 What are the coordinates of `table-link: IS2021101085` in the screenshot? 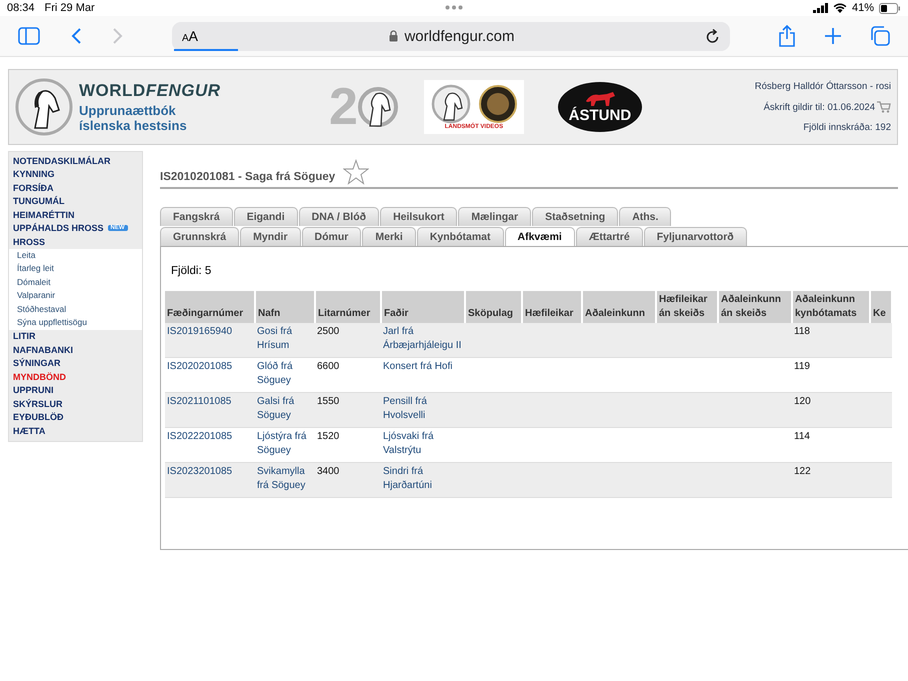 It's located at (210, 410).